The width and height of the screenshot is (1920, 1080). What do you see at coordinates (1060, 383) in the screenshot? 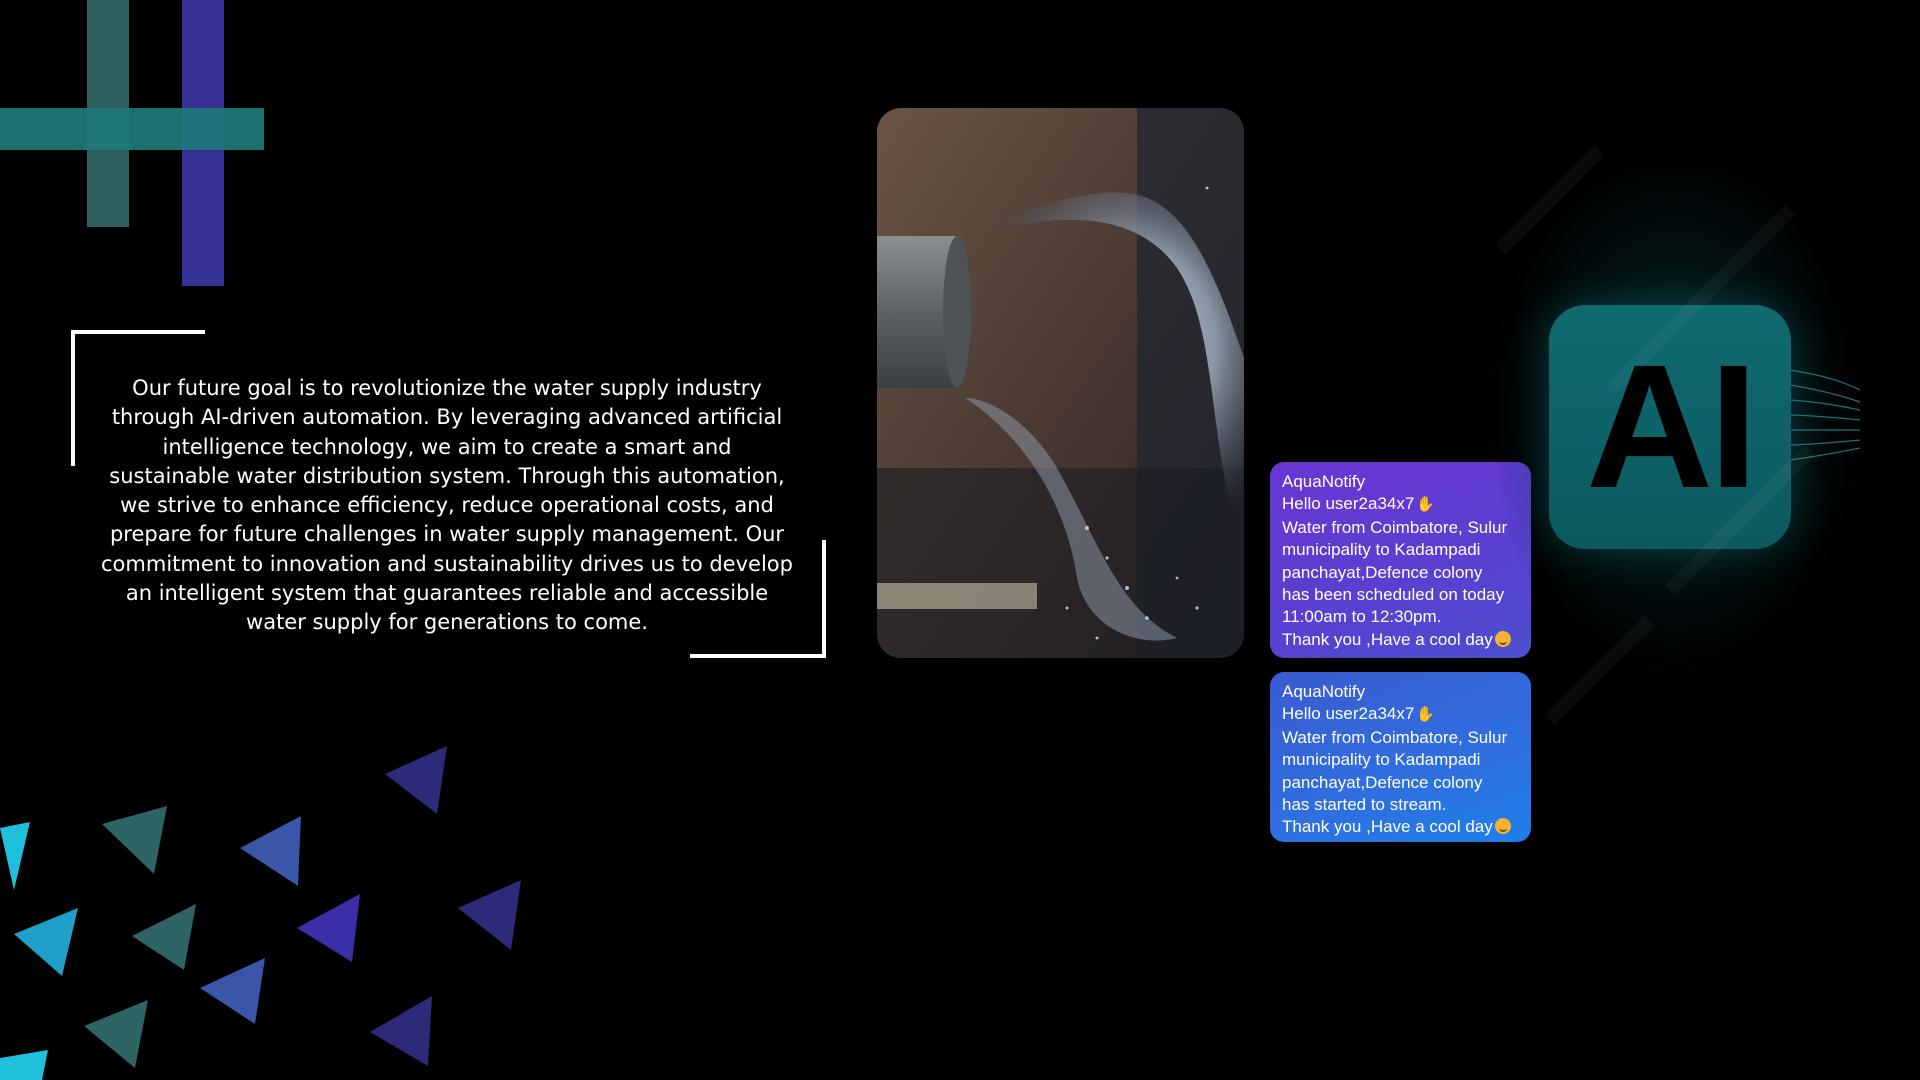
I see `water-pipe-photo` at bounding box center [1060, 383].